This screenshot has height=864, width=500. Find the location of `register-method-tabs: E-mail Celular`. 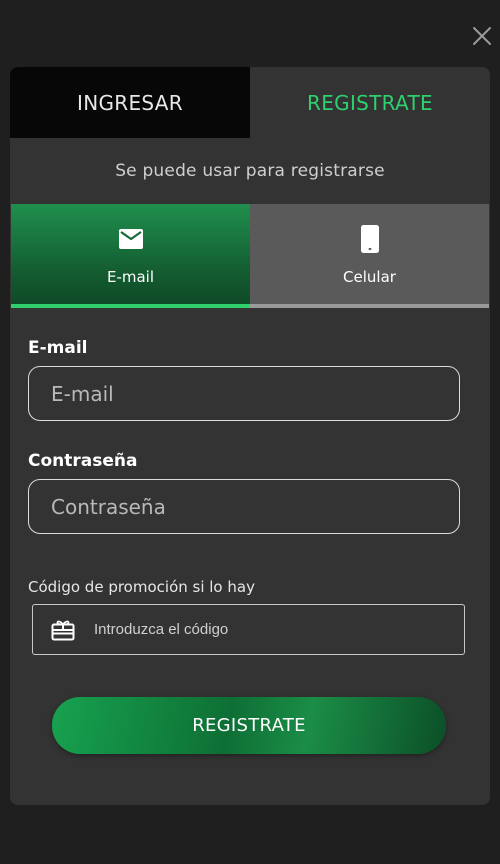

register-method-tabs: E-mail Celular is located at coordinates (250, 256).